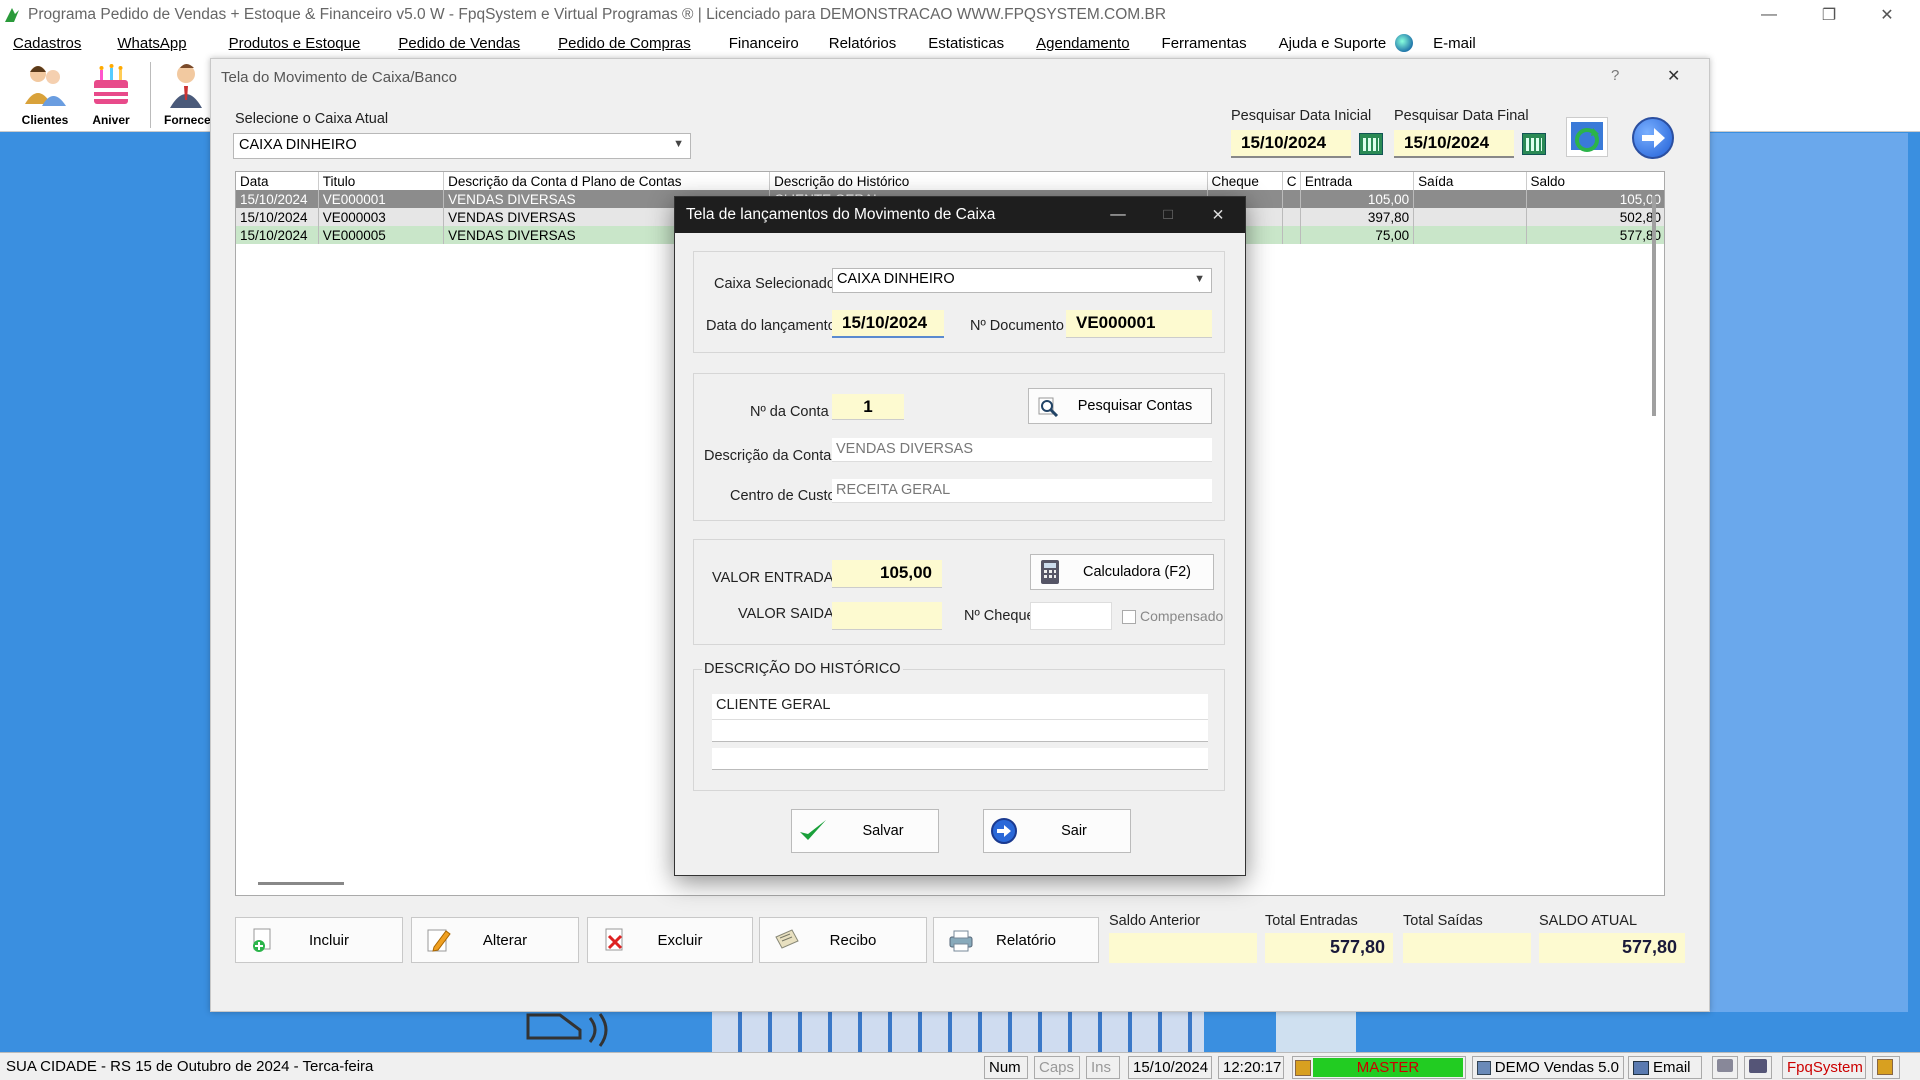 The width and height of the screenshot is (1920, 1080). I want to click on caixa-select: CAIXA DINHEIRO ▼, so click(462, 146).